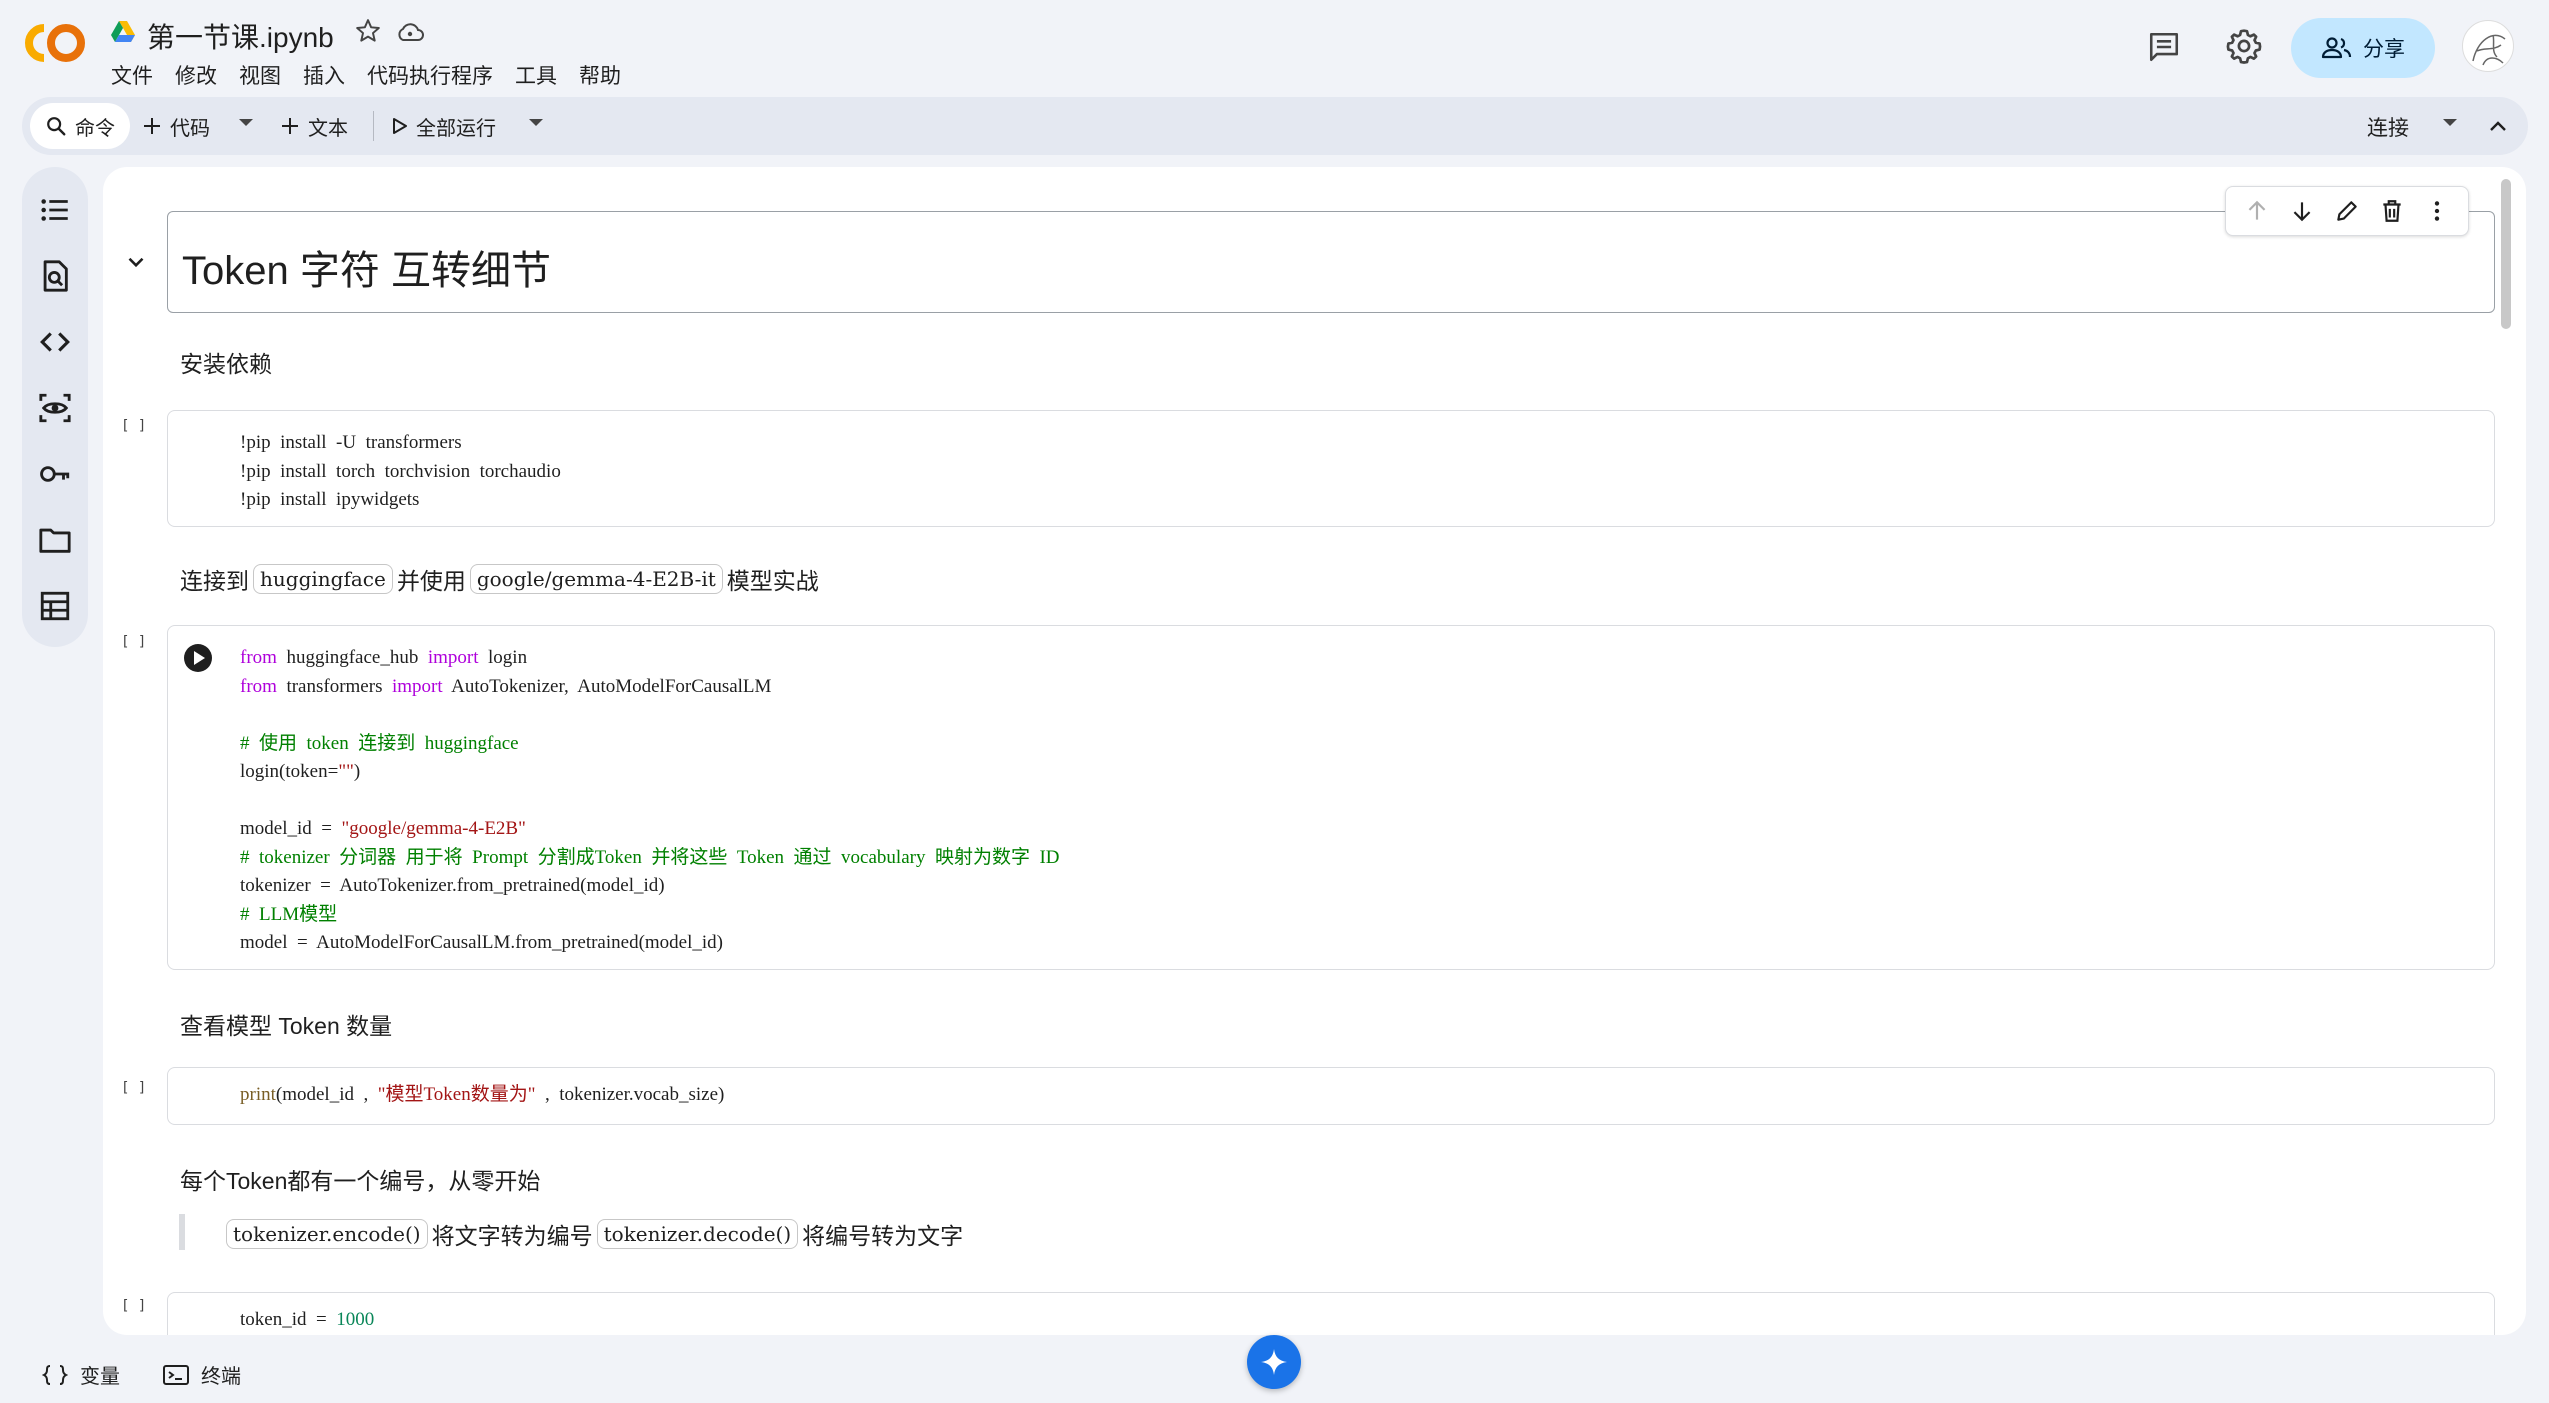  Describe the element at coordinates (2498, 127) in the screenshot. I see `chevron-up-icon` at that location.